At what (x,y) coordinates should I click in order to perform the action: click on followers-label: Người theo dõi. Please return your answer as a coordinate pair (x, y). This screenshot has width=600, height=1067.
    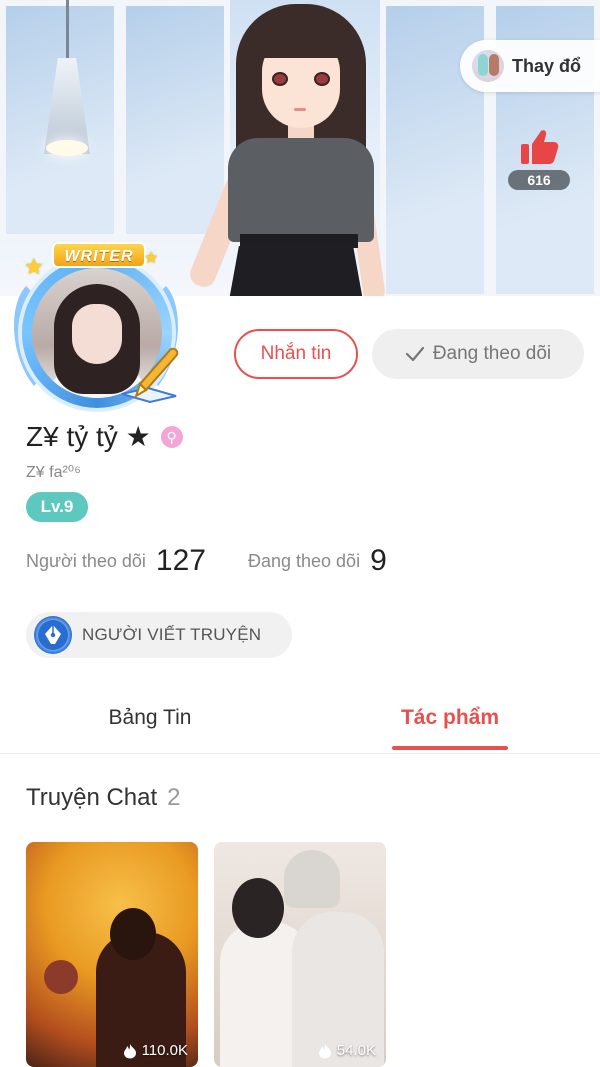
    Looking at the image, I should click on (86, 561).